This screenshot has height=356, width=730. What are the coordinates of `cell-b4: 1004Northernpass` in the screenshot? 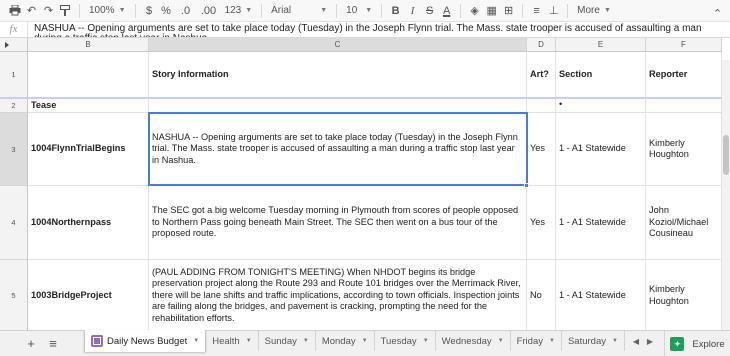 It's located at (88, 223).